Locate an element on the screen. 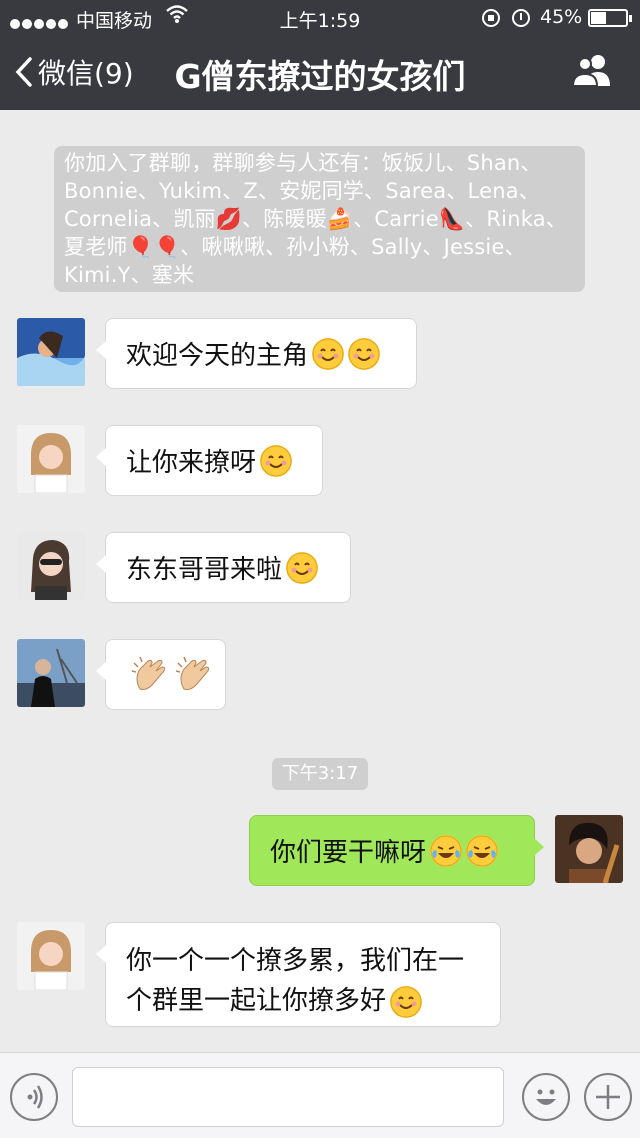 The height and width of the screenshot is (1138, 640). plus-icon is located at coordinates (608, 1097).